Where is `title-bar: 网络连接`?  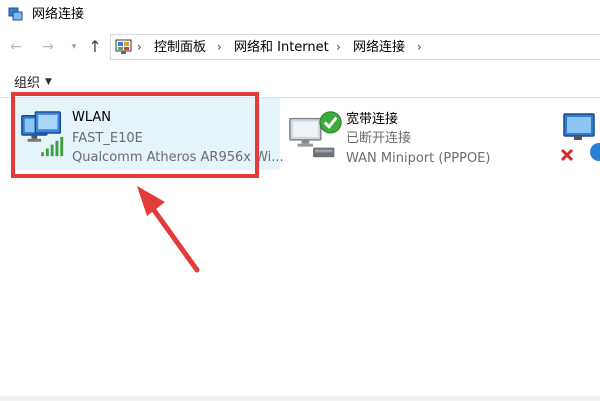
title-bar: 网络连接 is located at coordinates (300, 15).